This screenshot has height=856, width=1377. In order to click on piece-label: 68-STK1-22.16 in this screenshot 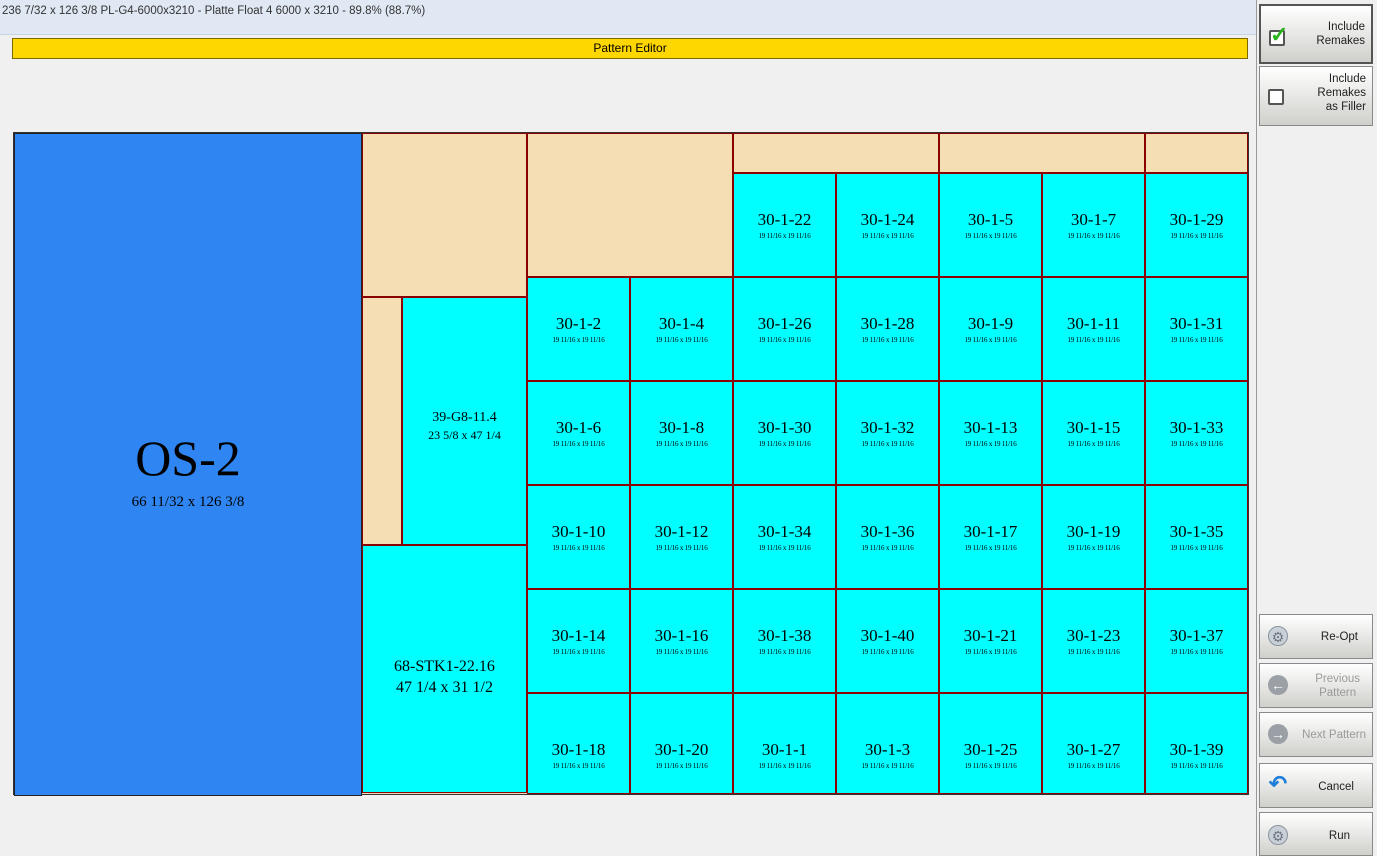, I will do `click(444, 666)`.